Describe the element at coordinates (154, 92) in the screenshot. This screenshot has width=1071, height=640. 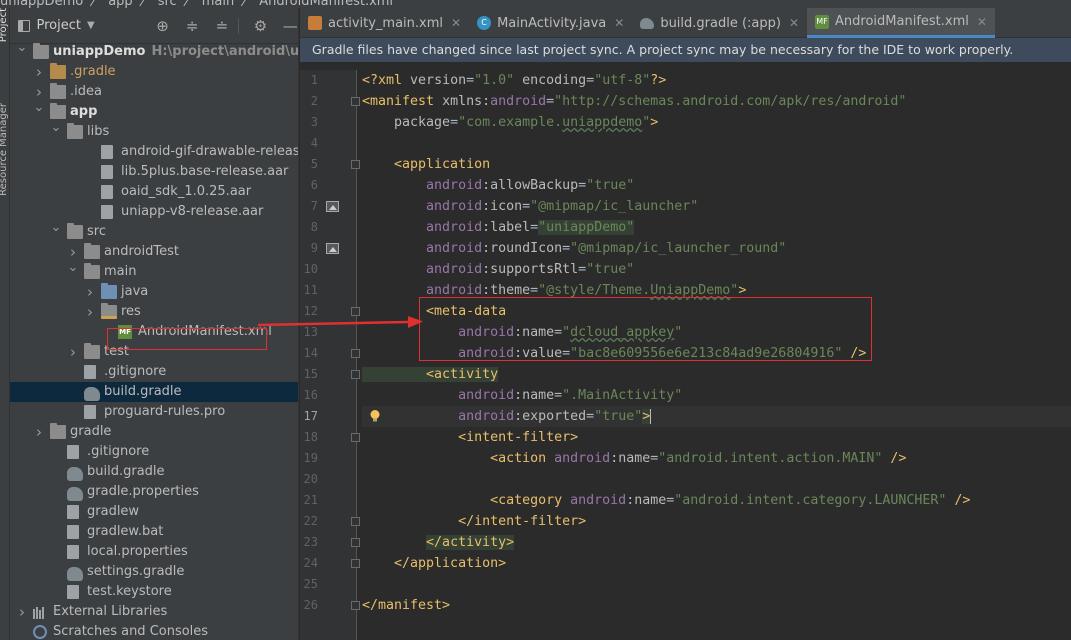
I see `tree-item: › .idea` at that location.